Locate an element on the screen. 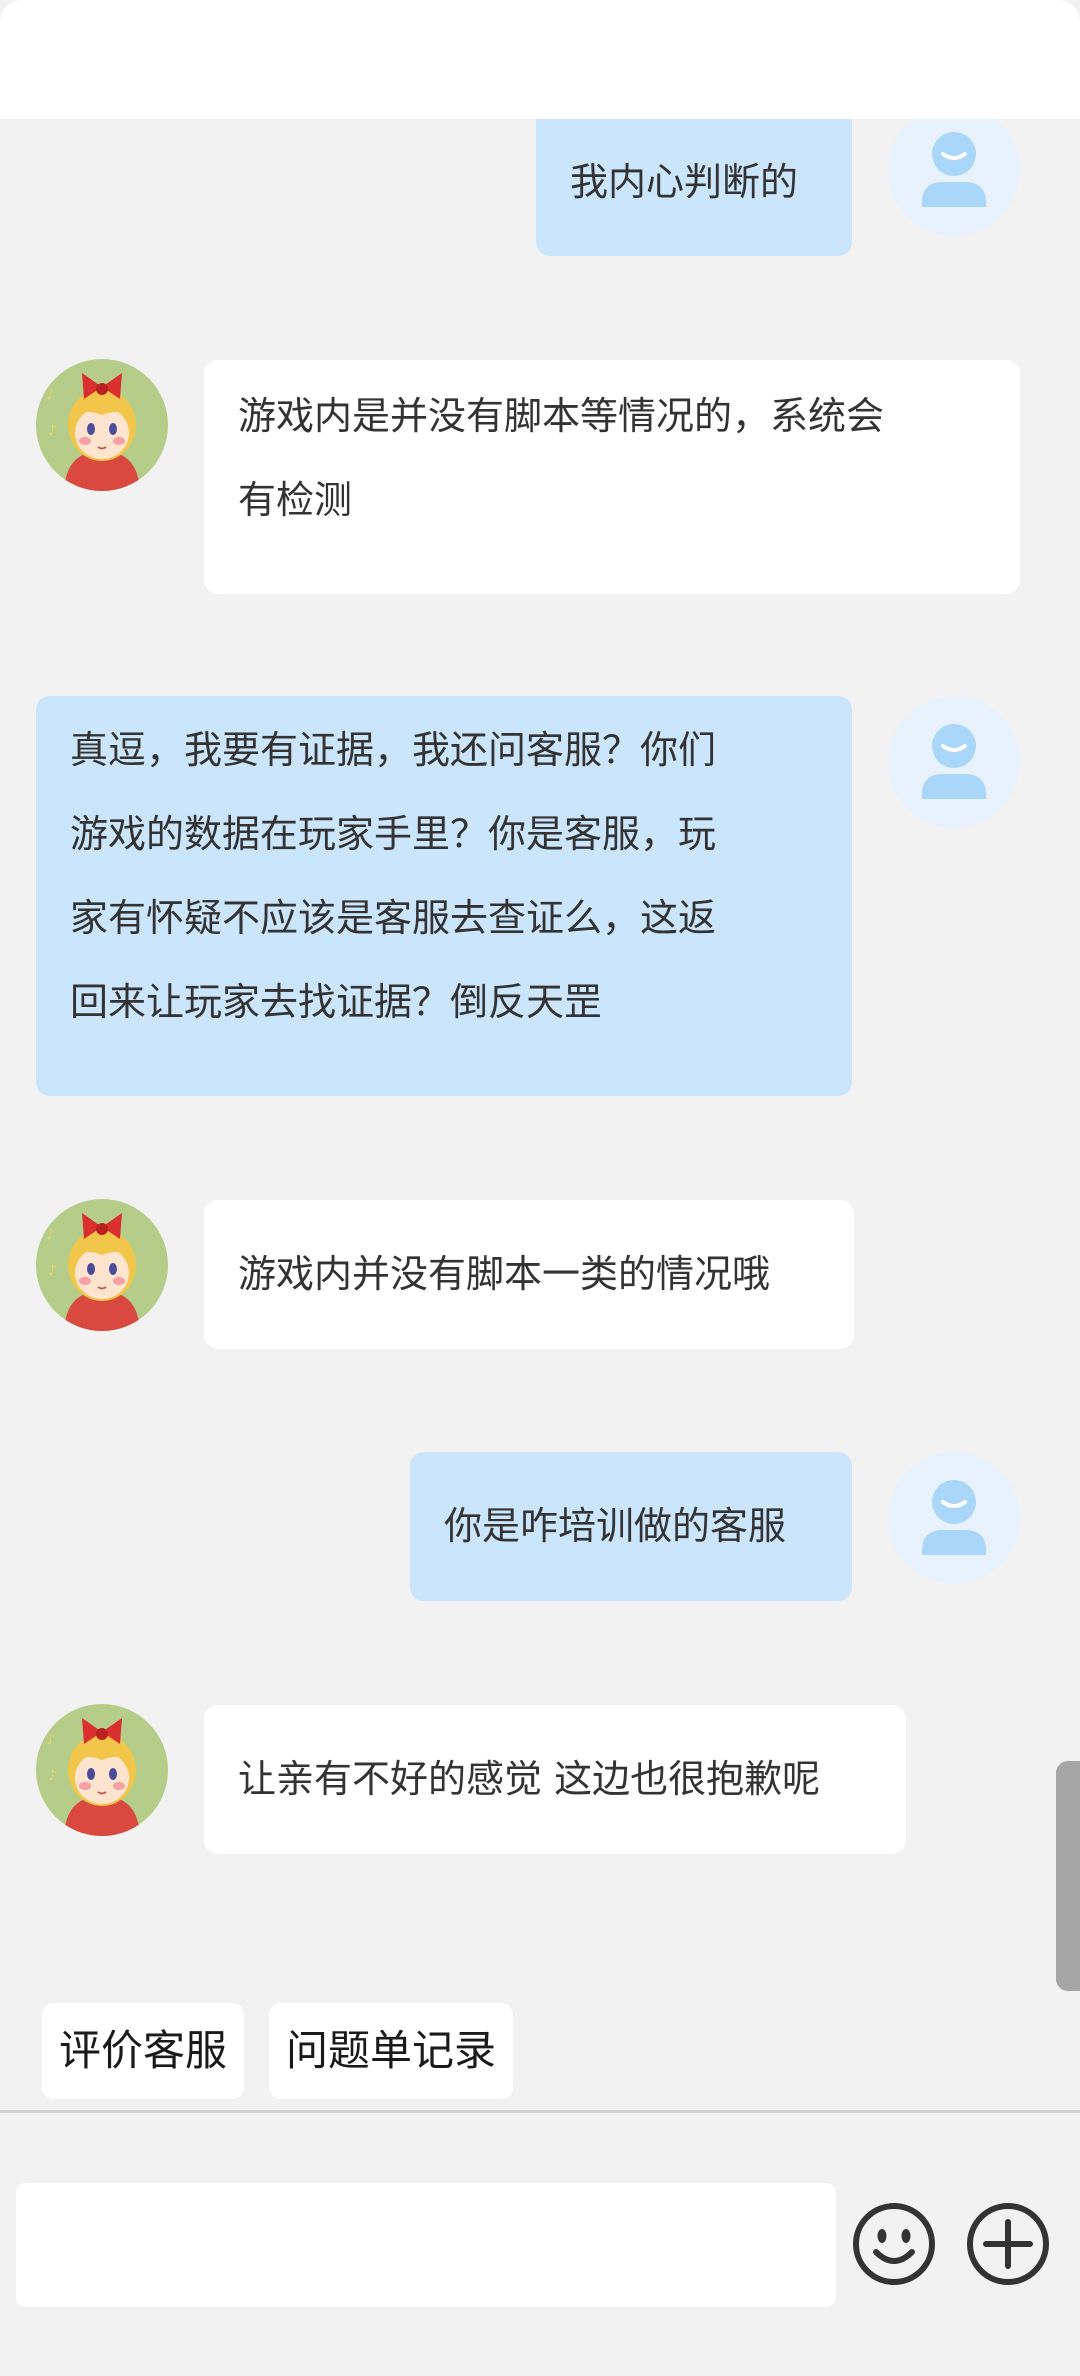 This screenshot has width=1080, height=2376. agent-message-bubble: 游戏内是并没有脚本等情况的，系统会 有检测 is located at coordinates (612, 477).